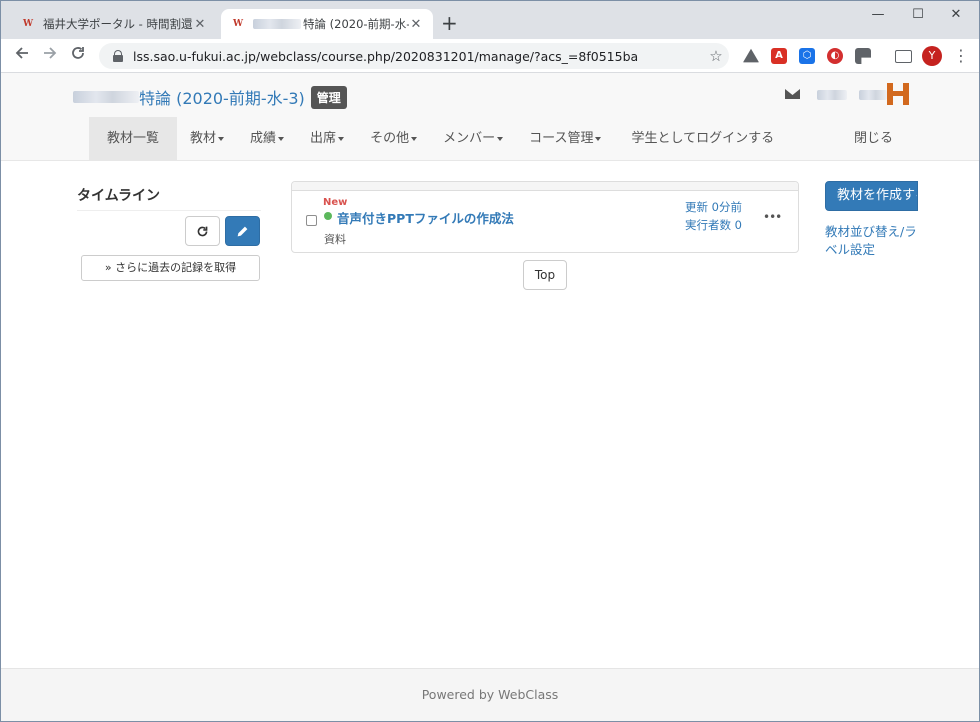 This screenshot has height=722, width=980. I want to click on bookmark-star-icon: ☆, so click(716, 56).